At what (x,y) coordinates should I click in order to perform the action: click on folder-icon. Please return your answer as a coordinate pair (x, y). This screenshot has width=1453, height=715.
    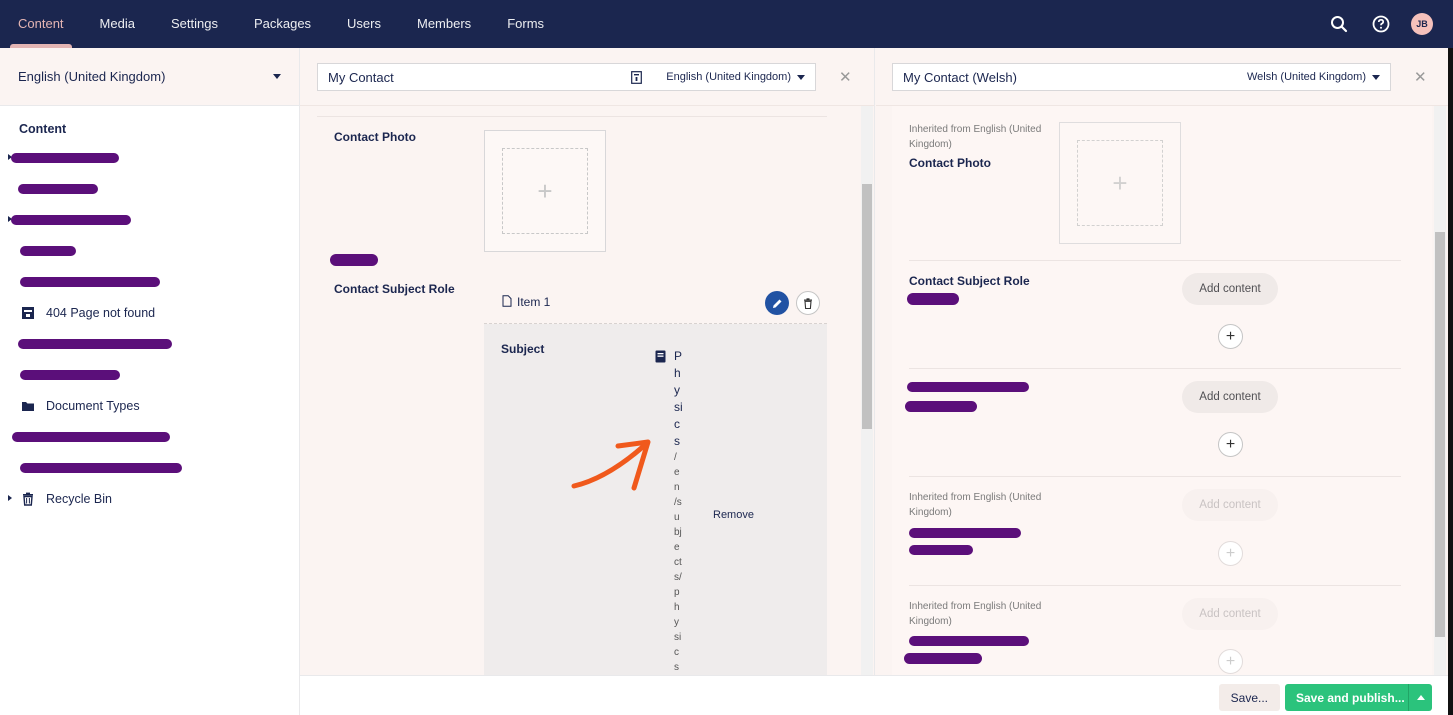
    Looking at the image, I should click on (28, 406).